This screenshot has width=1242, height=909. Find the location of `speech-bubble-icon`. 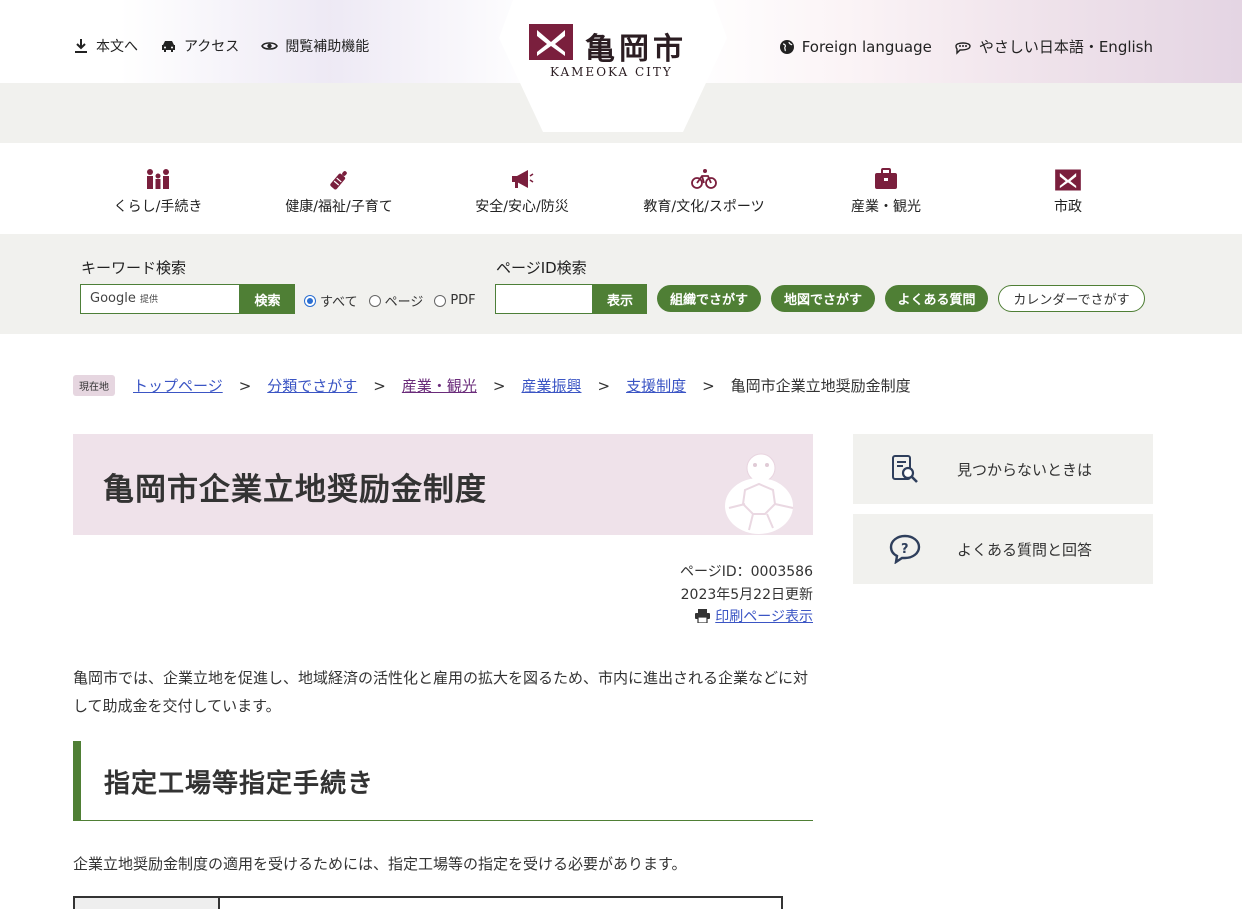

speech-bubble-icon is located at coordinates (963, 48).